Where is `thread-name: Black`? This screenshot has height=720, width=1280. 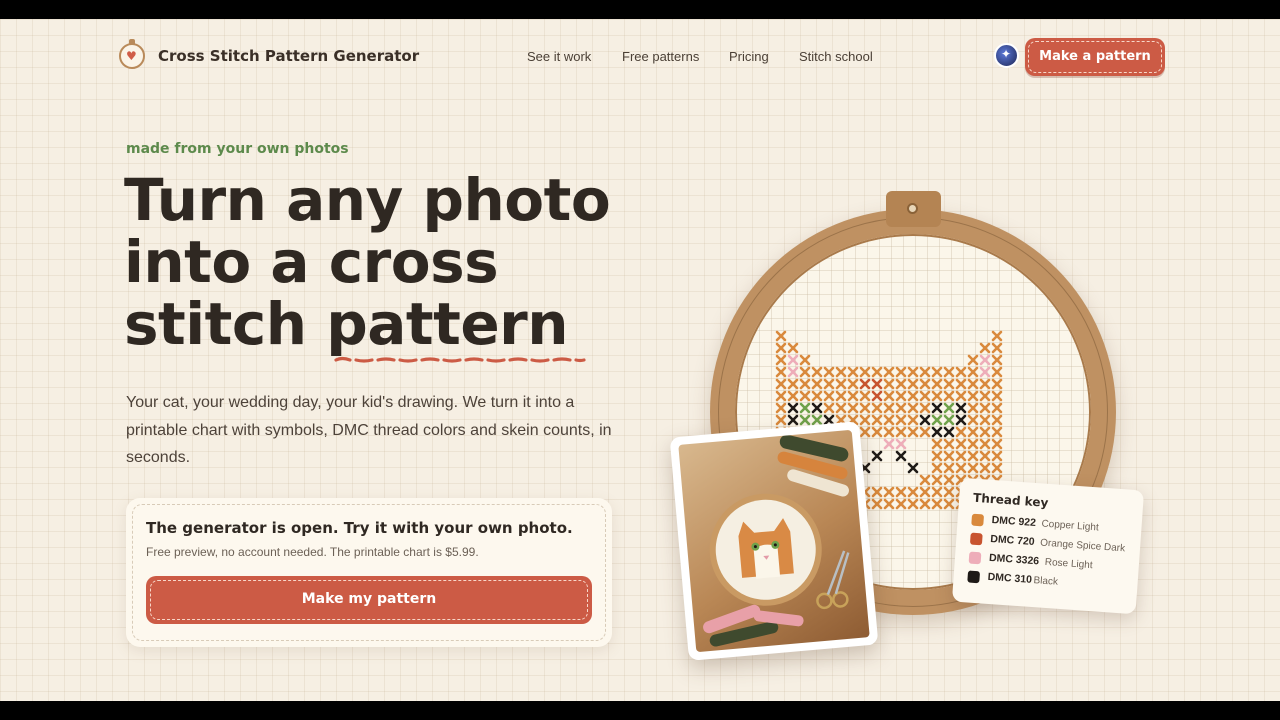 thread-name: Black is located at coordinates (1046, 581).